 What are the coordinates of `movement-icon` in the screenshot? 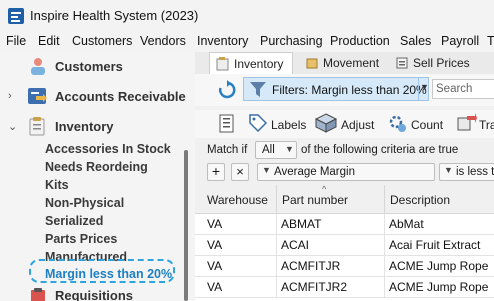 It's located at (312, 63).